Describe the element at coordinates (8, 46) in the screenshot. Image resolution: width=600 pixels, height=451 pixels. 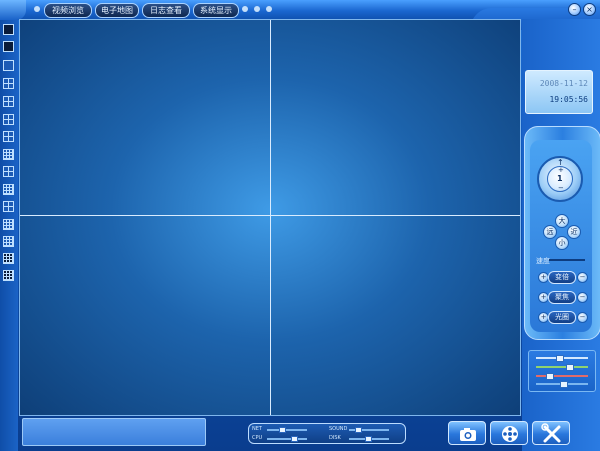
I see `layout-auto-icon` at that location.